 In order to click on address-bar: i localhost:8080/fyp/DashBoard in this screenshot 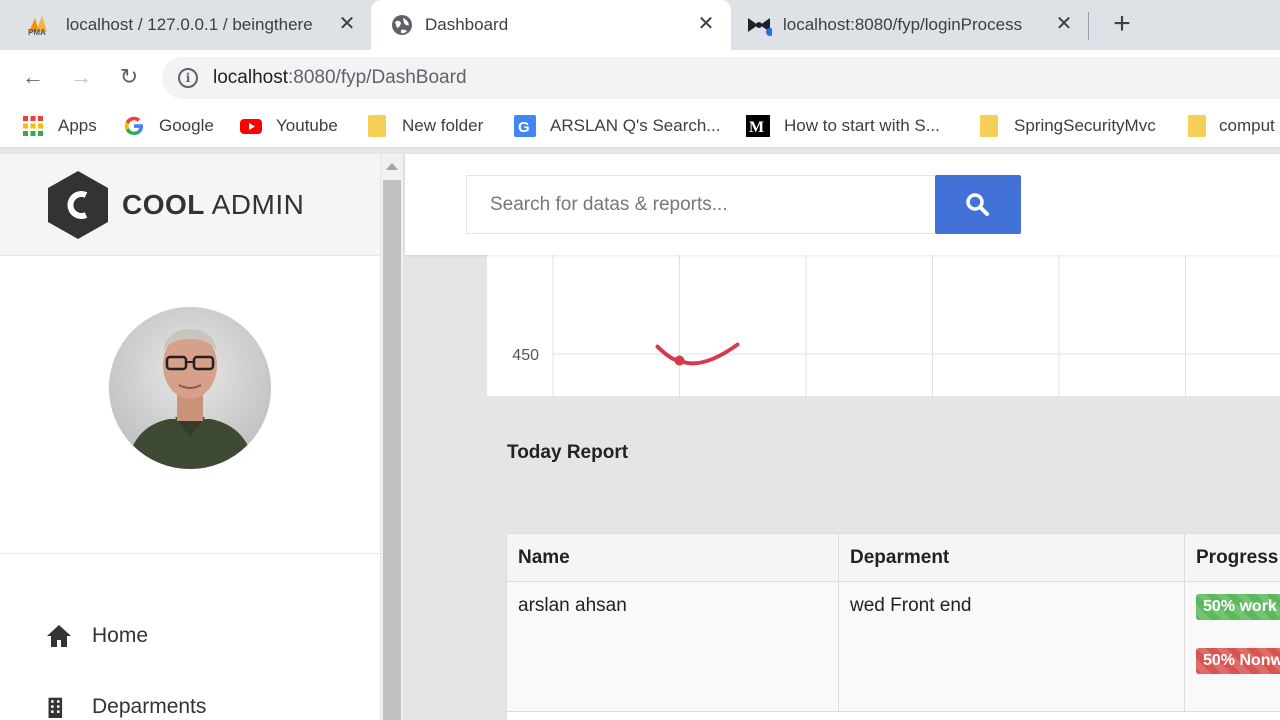, I will do `click(721, 78)`.